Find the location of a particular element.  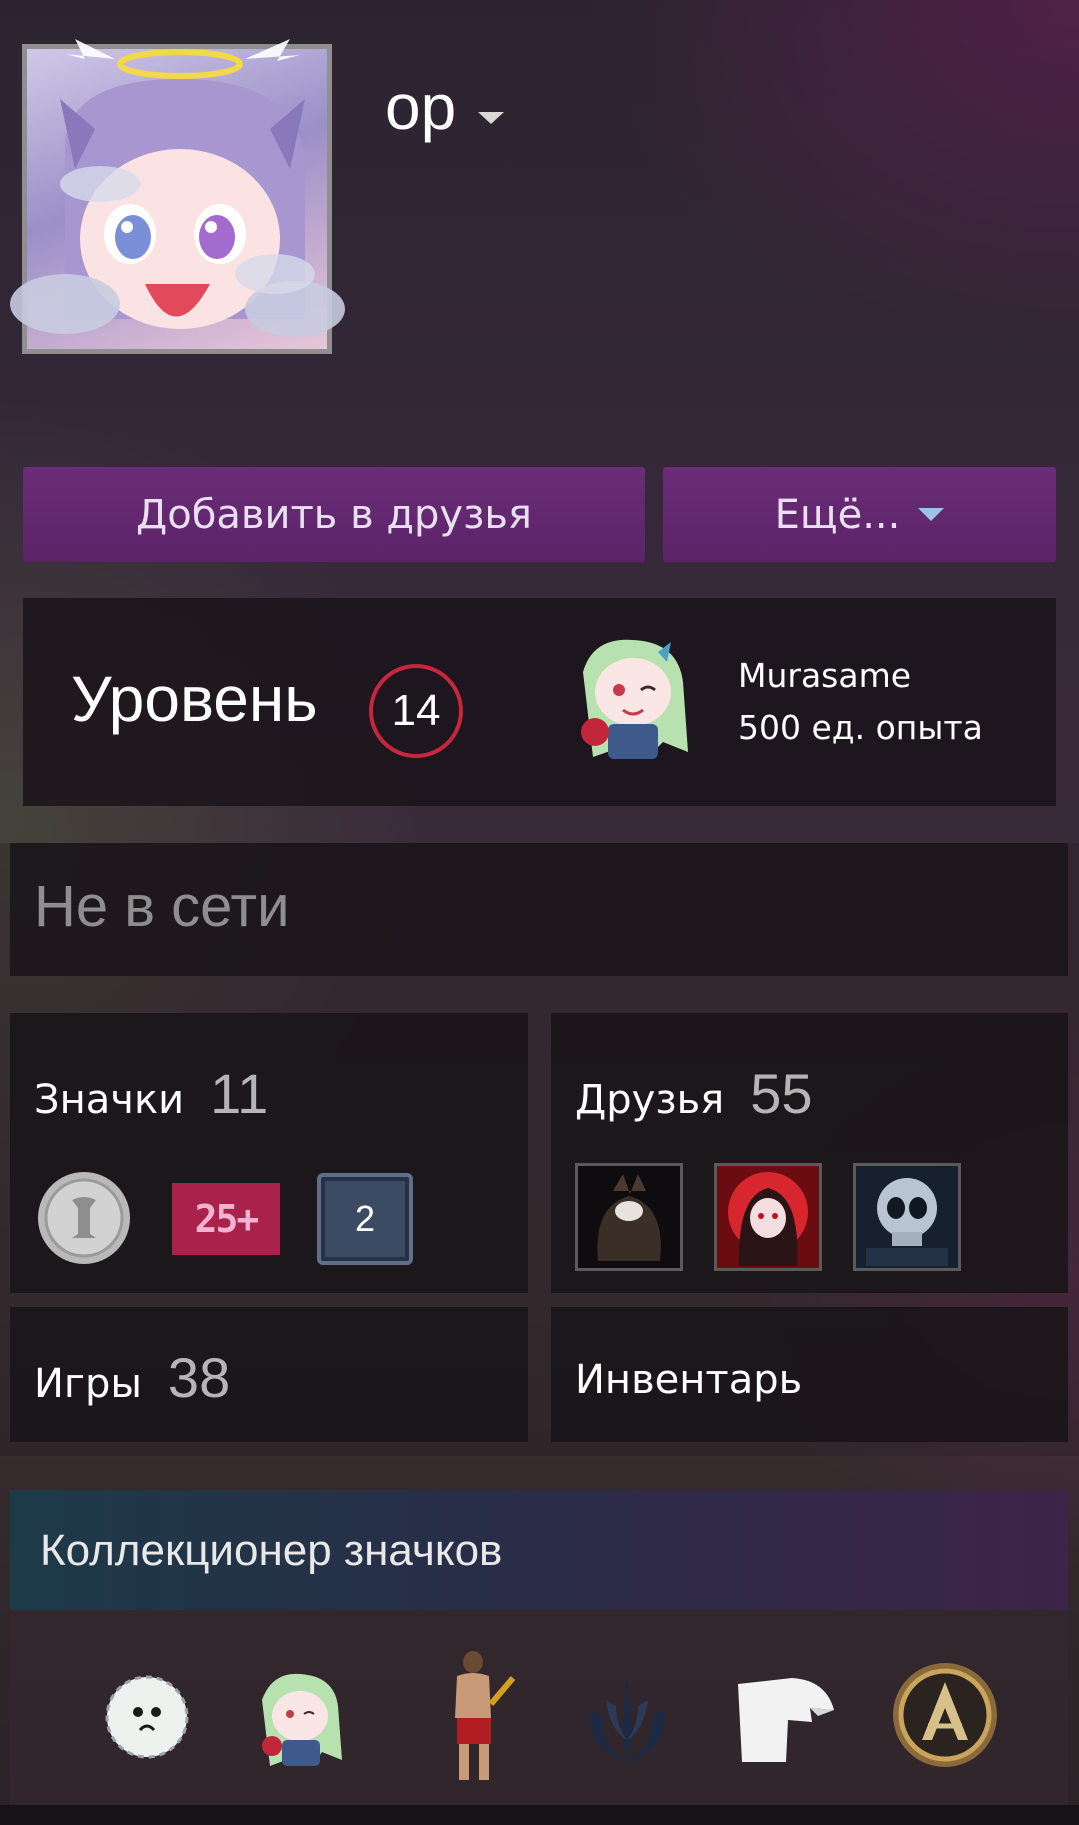

showcase-title: Коллекционер значков is located at coordinates (271, 1550).